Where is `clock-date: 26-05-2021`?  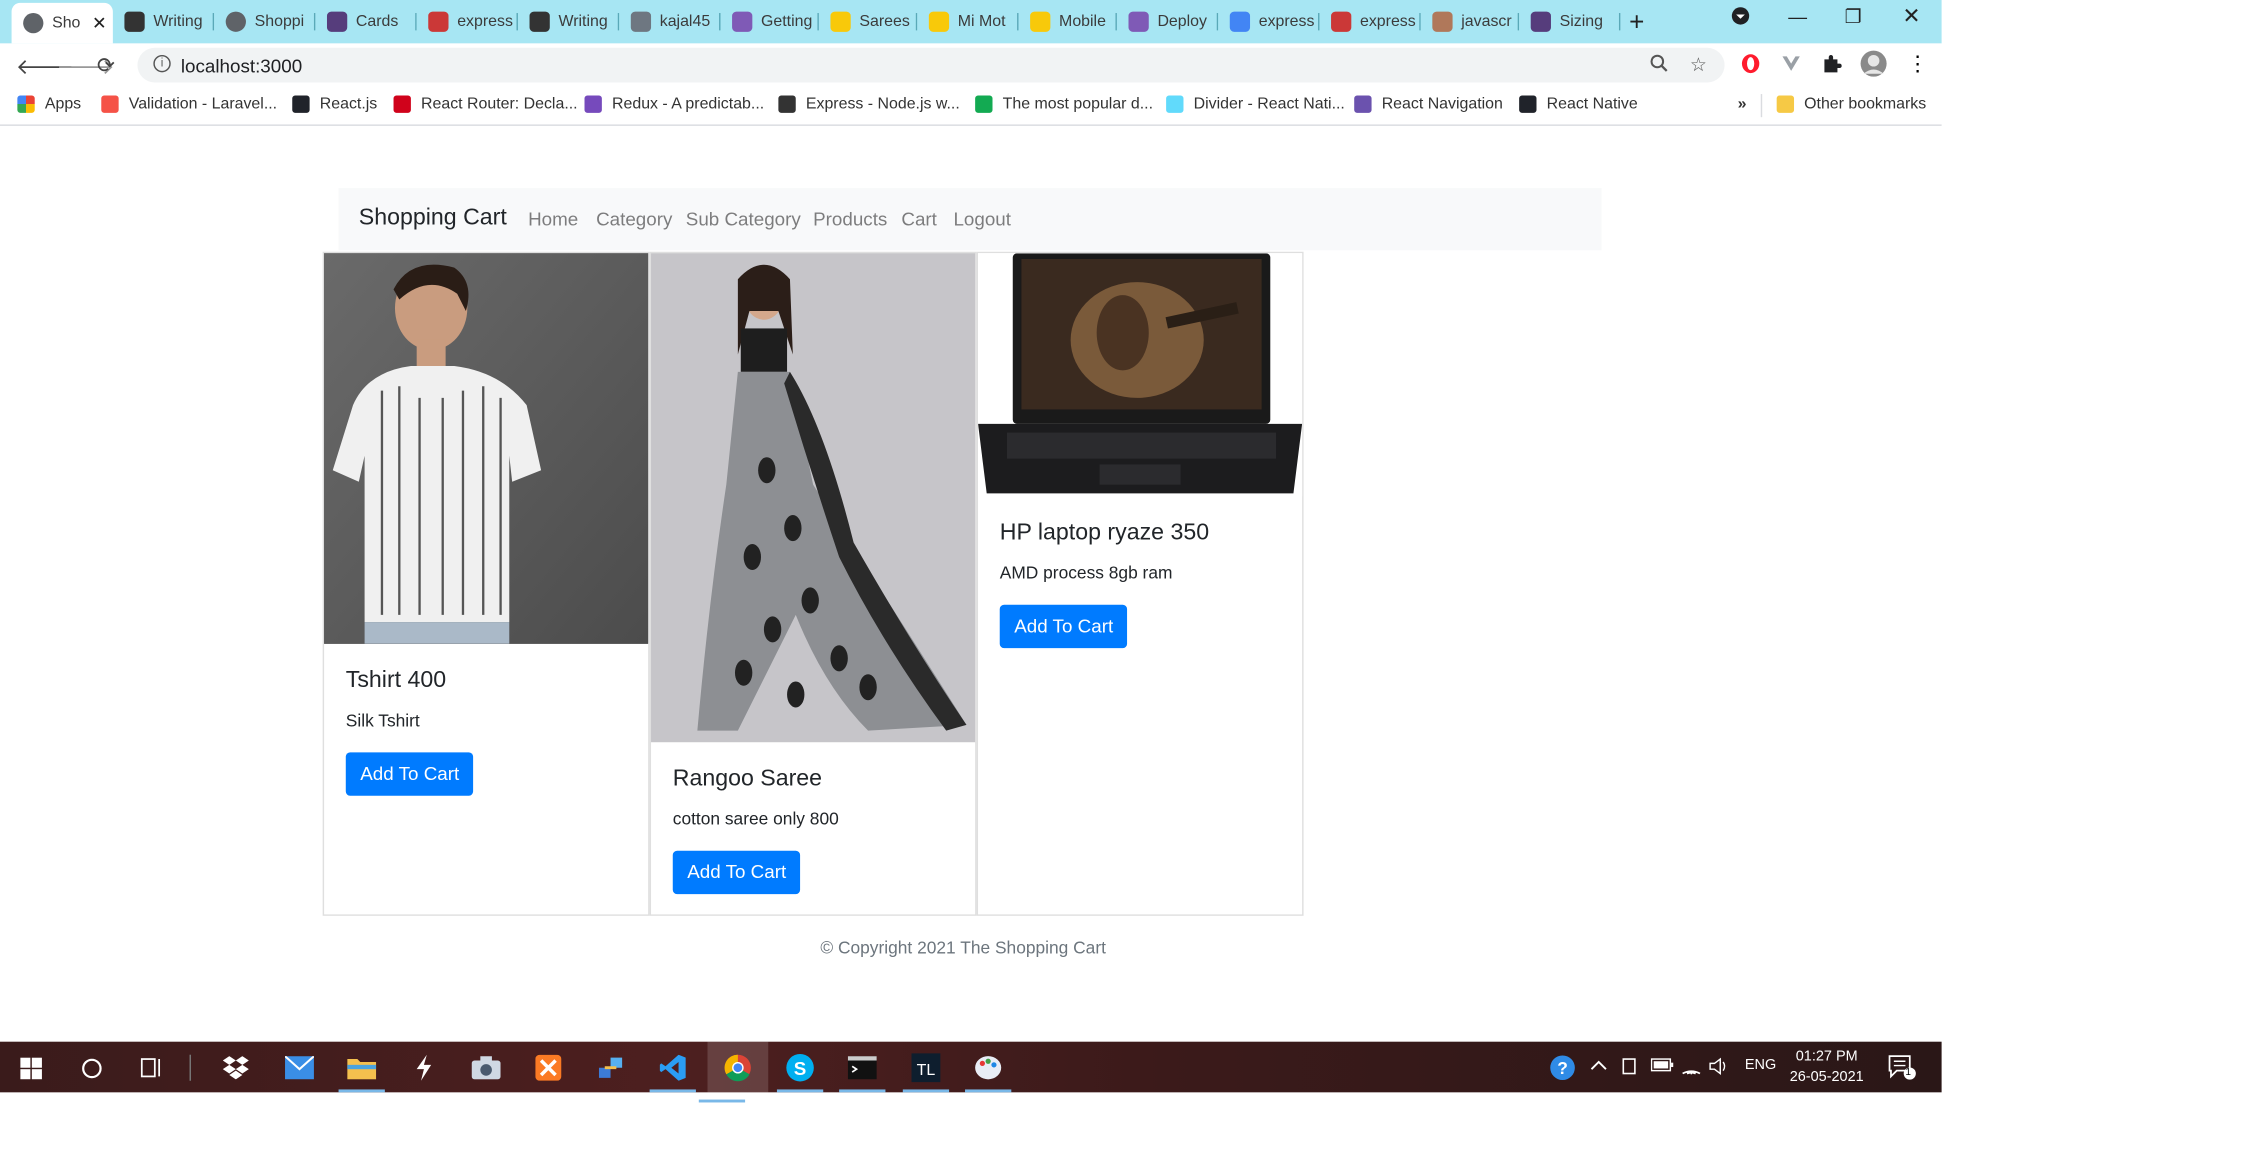
clock-date: 26-05-2021 is located at coordinates (1826, 1077).